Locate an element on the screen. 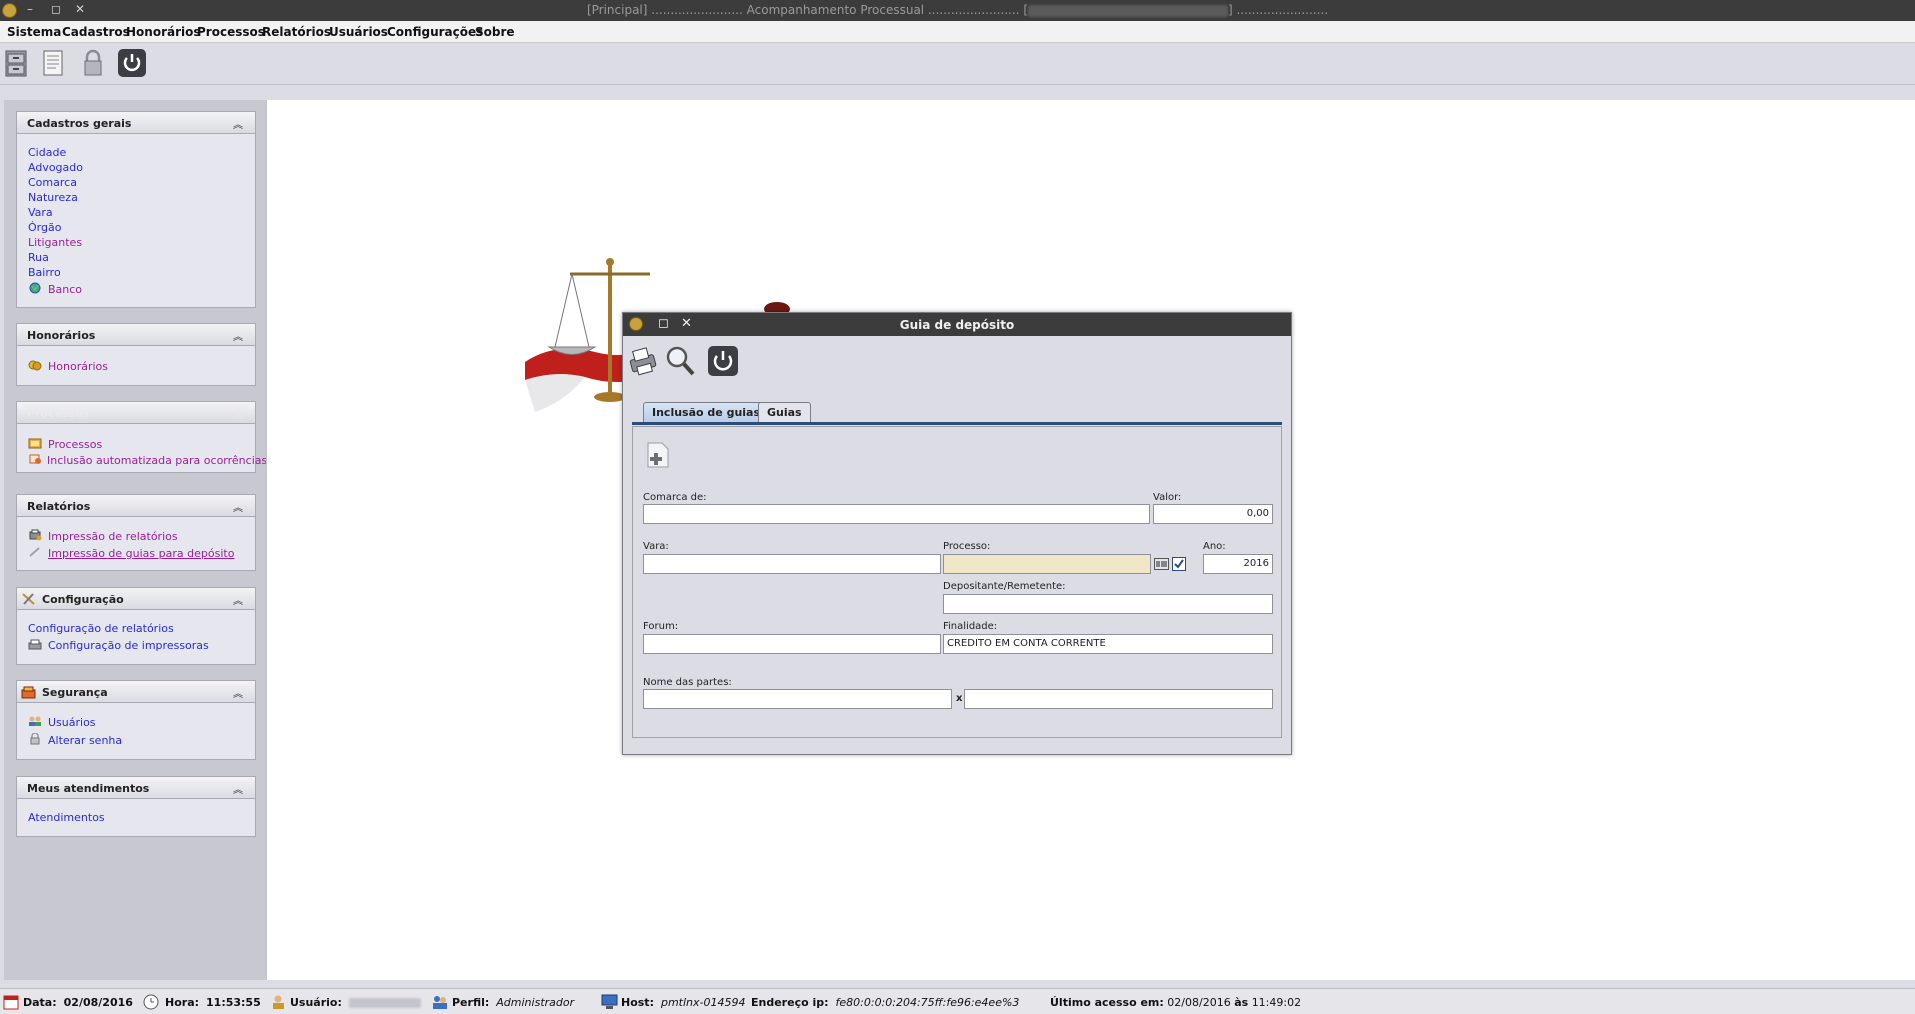 Image resolution: width=1915 pixels, height=1014 pixels. nome-partes-label: Nome das partes: is located at coordinates (687, 682).